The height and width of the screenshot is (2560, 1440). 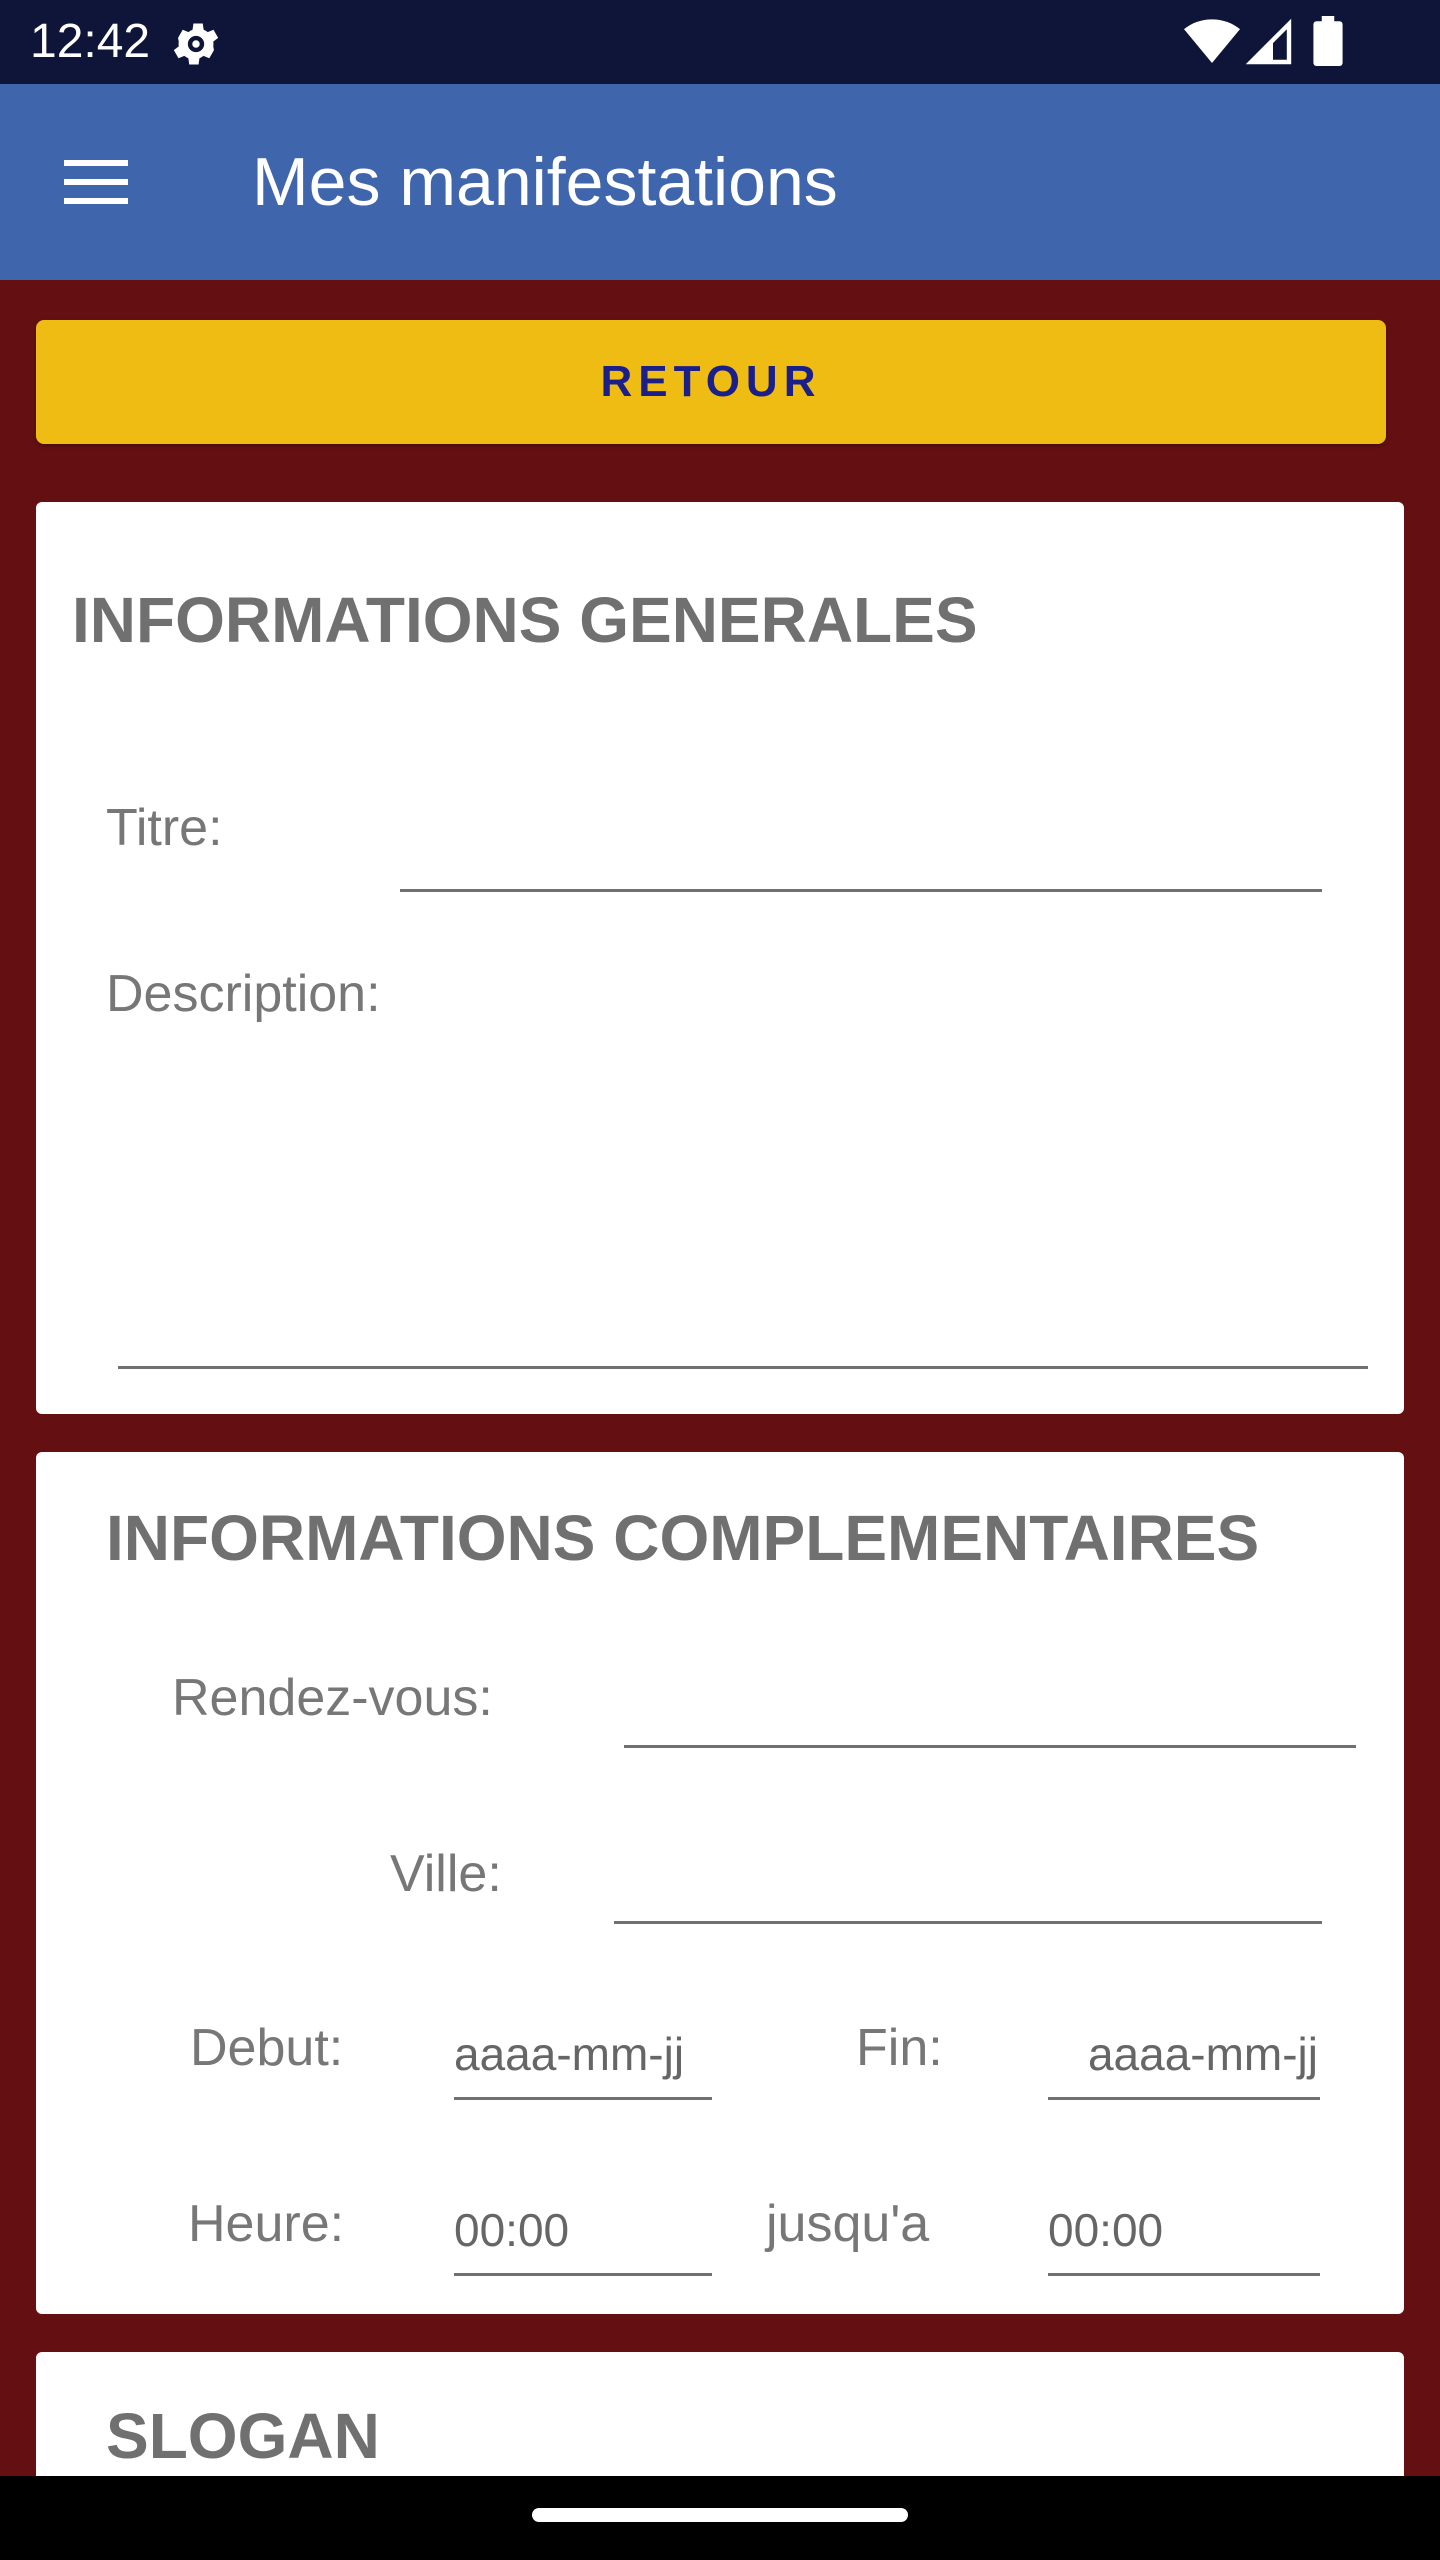 What do you see at coordinates (1202, 2054) in the screenshot?
I see `fin-date-placeholder: aaaa-mm-jj` at bounding box center [1202, 2054].